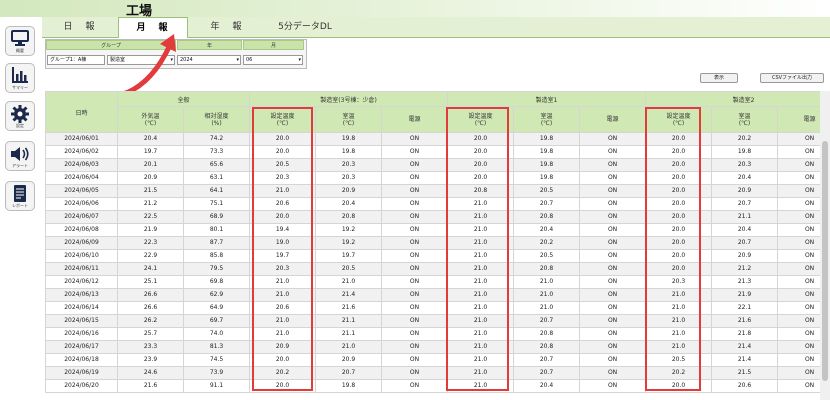 Image resolution: width=830 pixels, height=400 pixels. What do you see at coordinates (547, 269) in the screenshot?
I see `value-cell: 20.8` at bounding box center [547, 269].